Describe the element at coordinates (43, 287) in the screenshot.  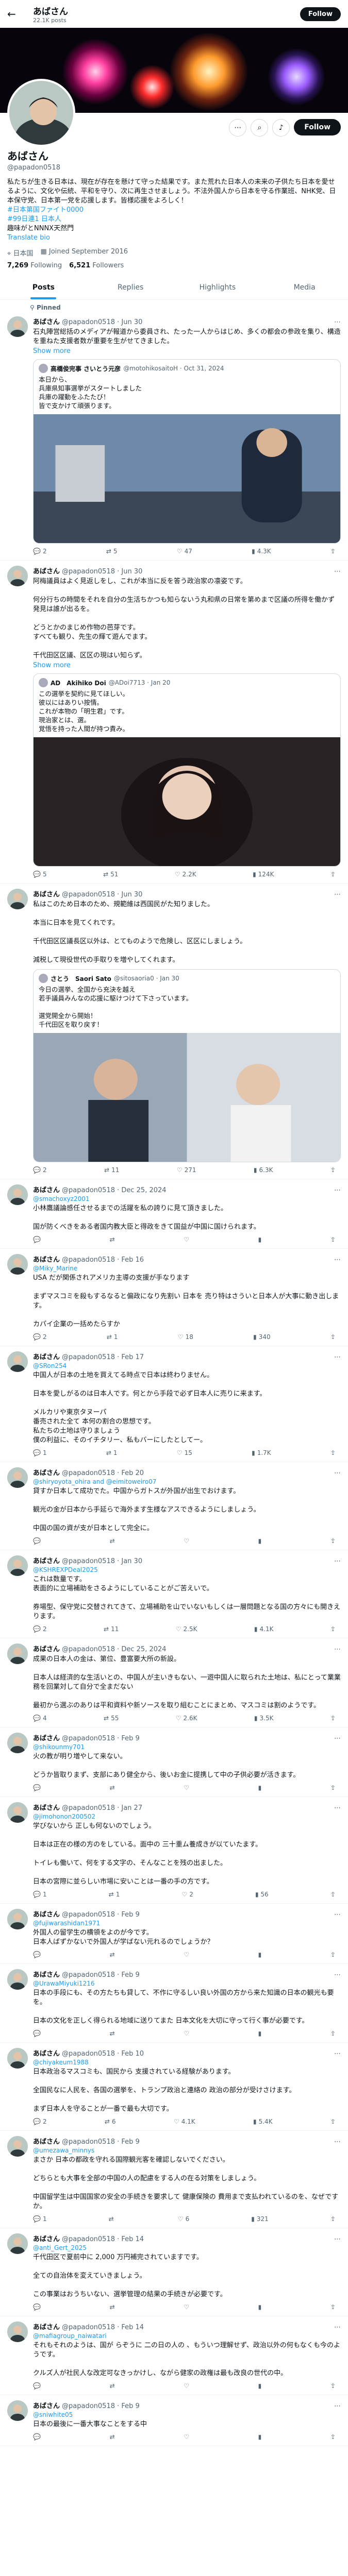
I see `tab-posts: Posts` at that location.